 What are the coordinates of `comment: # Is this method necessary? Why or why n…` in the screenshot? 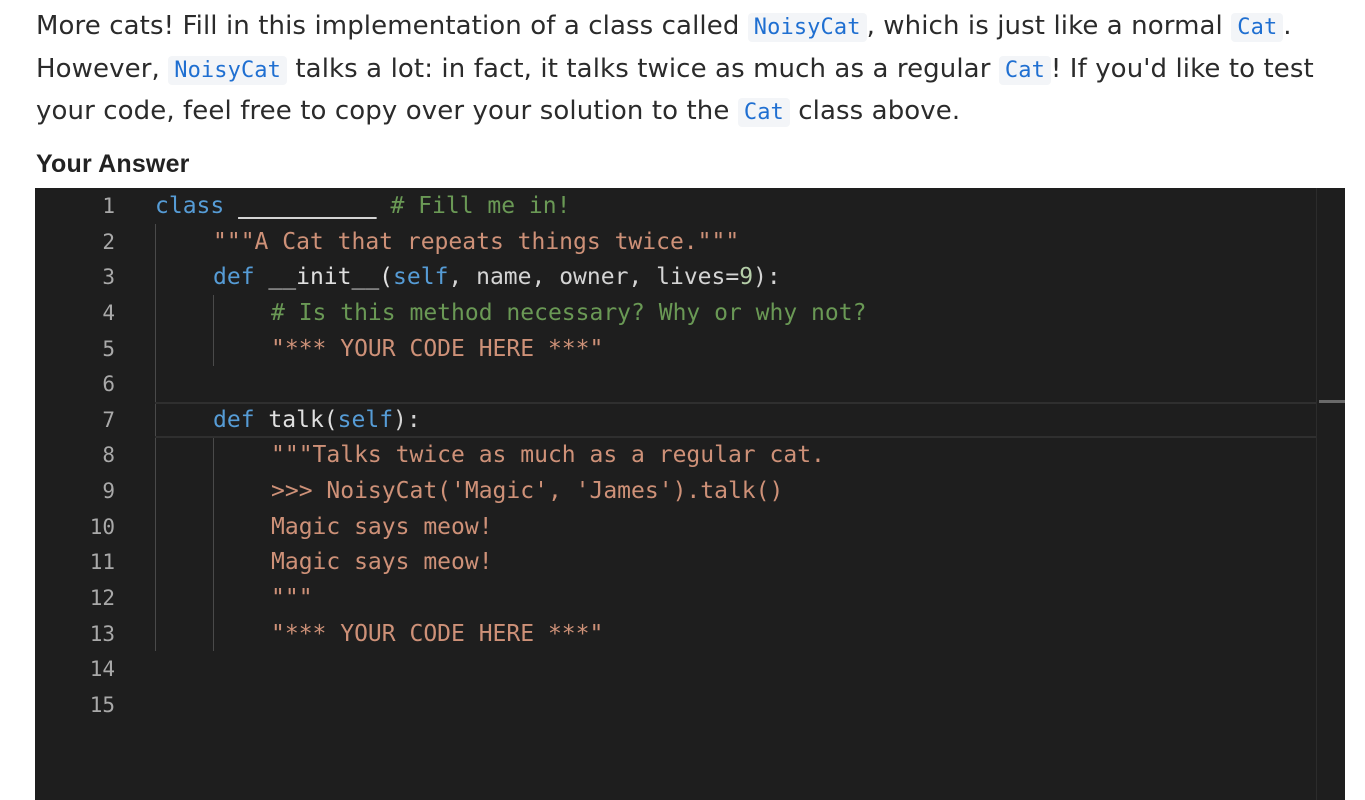 It's located at (569, 313).